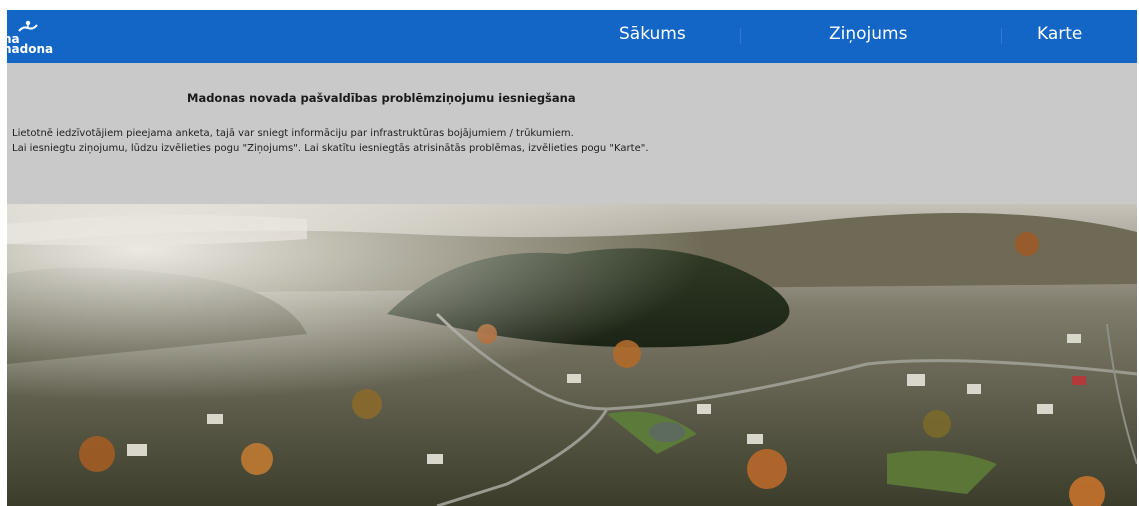 The width and height of the screenshot is (1139, 506). What do you see at coordinates (1059, 36) in the screenshot?
I see `nav-map: Karte` at bounding box center [1059, 36].